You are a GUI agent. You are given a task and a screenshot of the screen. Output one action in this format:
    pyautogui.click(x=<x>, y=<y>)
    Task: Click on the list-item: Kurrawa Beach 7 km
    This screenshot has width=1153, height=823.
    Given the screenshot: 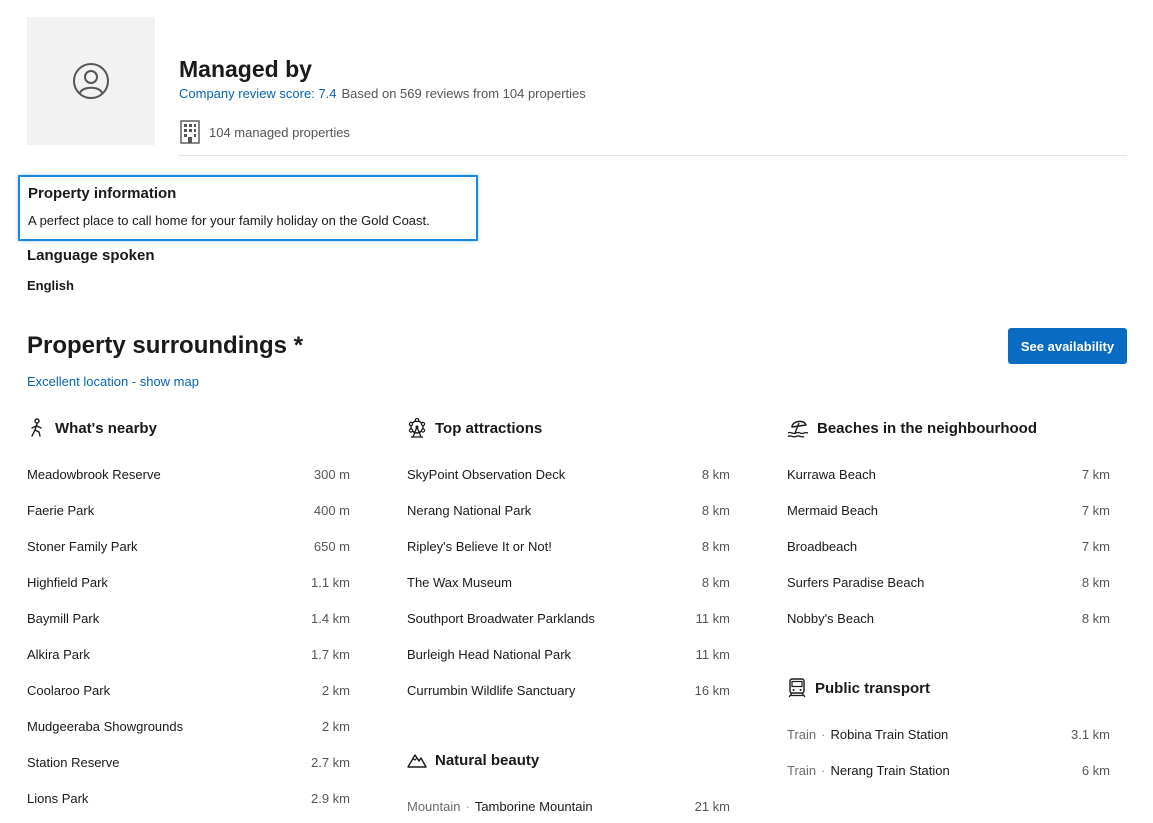 What is the action you would take?
    pyautogui.click(x=948, y=474)
    